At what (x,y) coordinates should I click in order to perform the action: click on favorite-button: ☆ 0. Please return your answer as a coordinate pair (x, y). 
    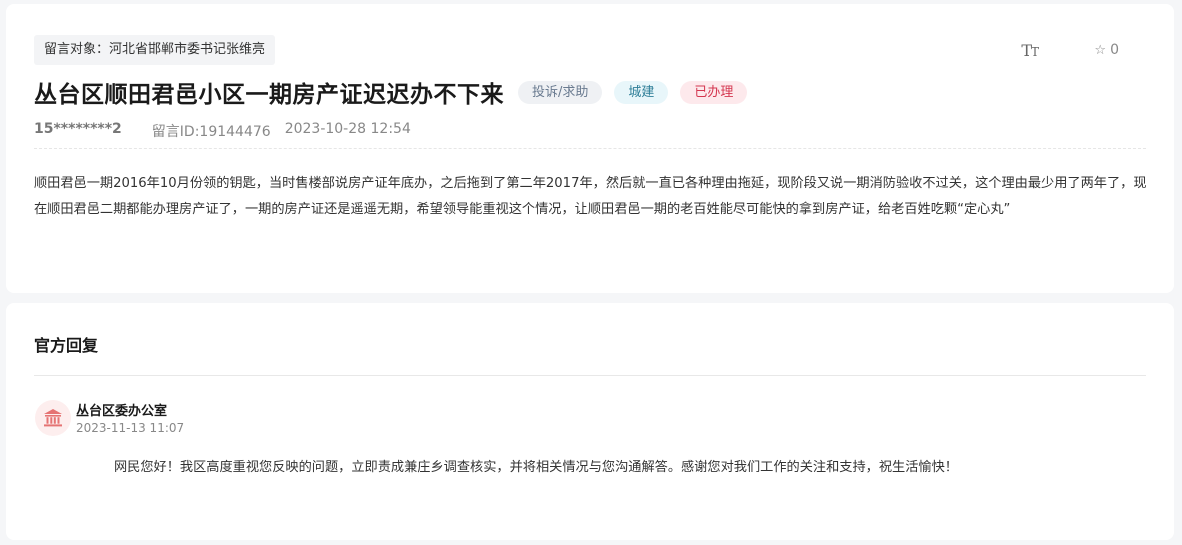
    Looking at the image, I should click on (1106, 50).